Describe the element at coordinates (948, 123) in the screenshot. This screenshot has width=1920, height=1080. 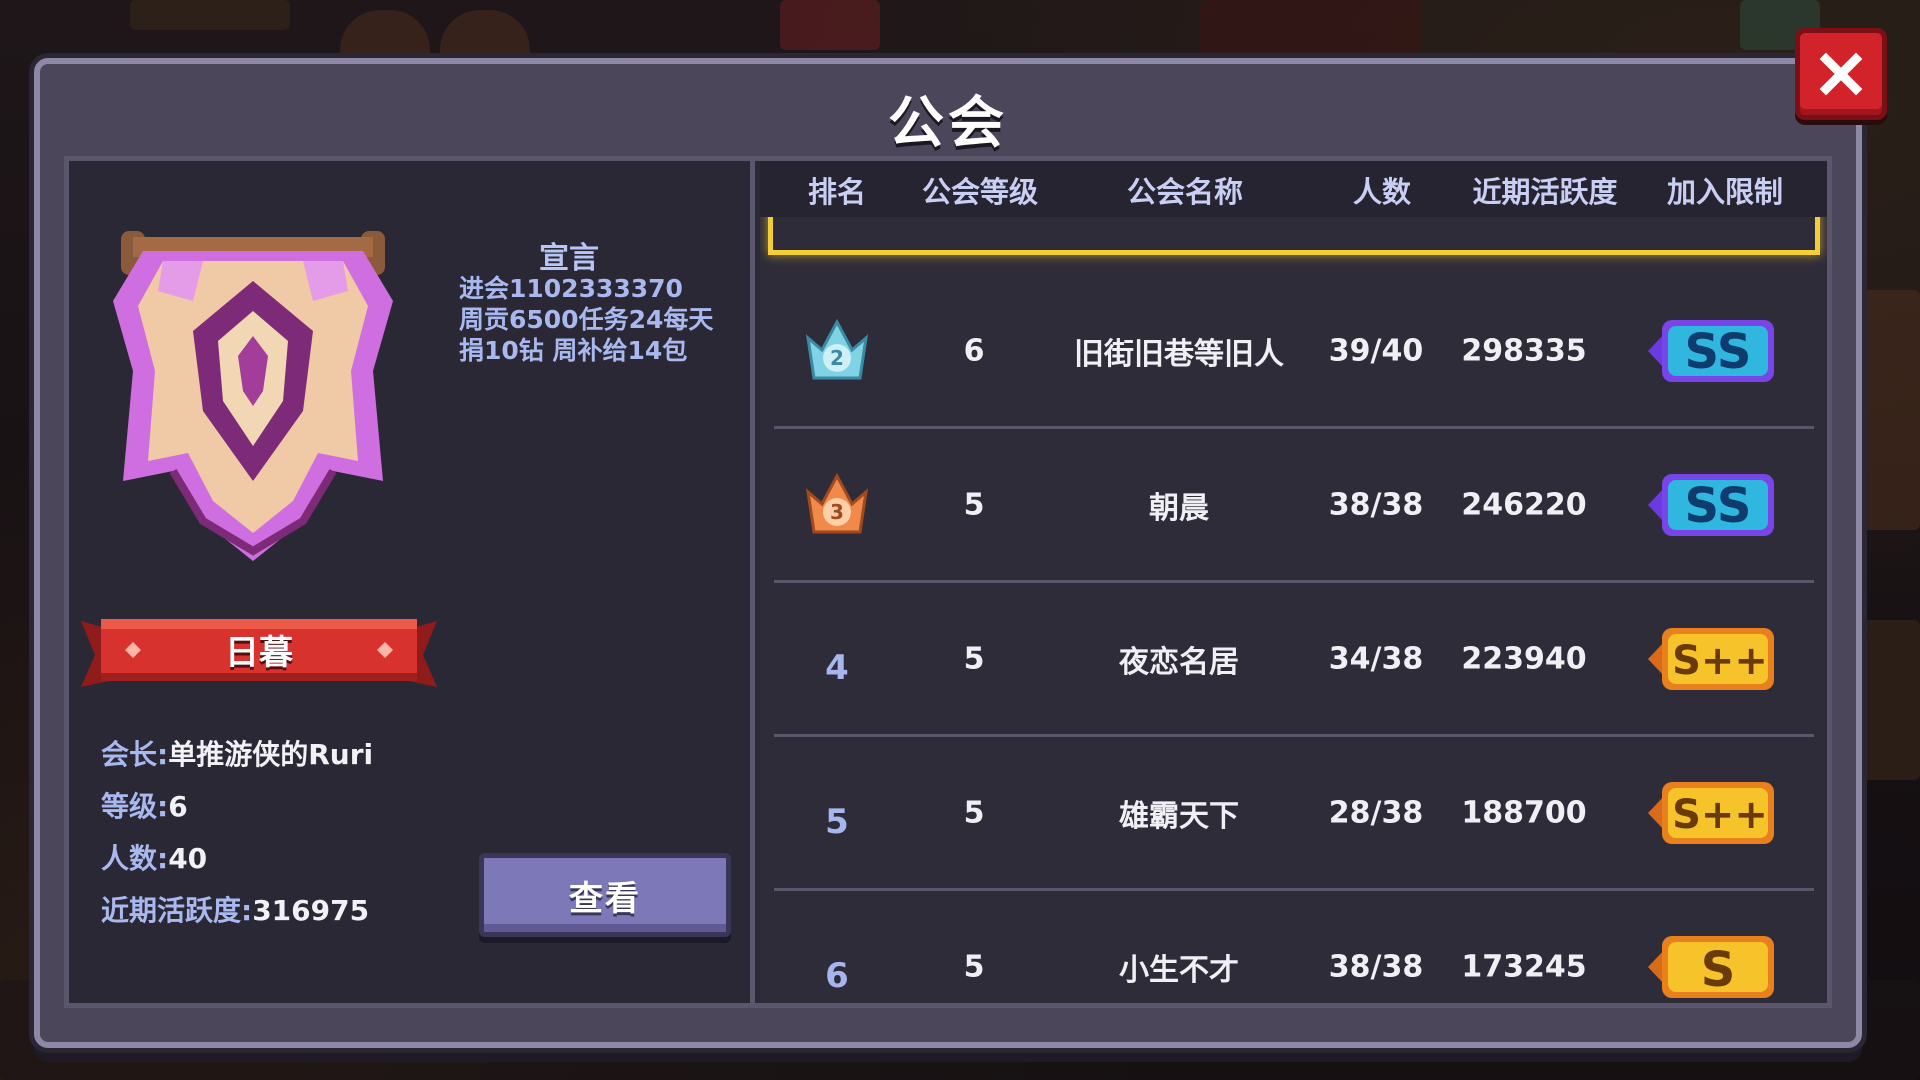
I see `panel-title: 公会` at that location.